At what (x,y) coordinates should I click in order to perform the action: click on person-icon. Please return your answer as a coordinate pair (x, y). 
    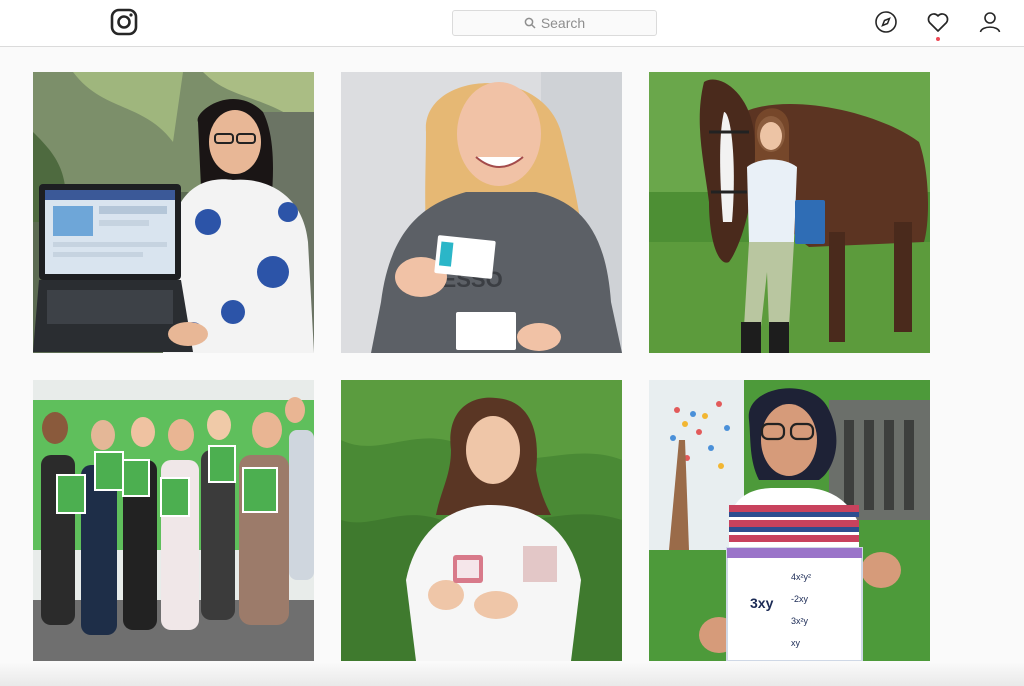
    Looking at the image, I should click on (990, 22).